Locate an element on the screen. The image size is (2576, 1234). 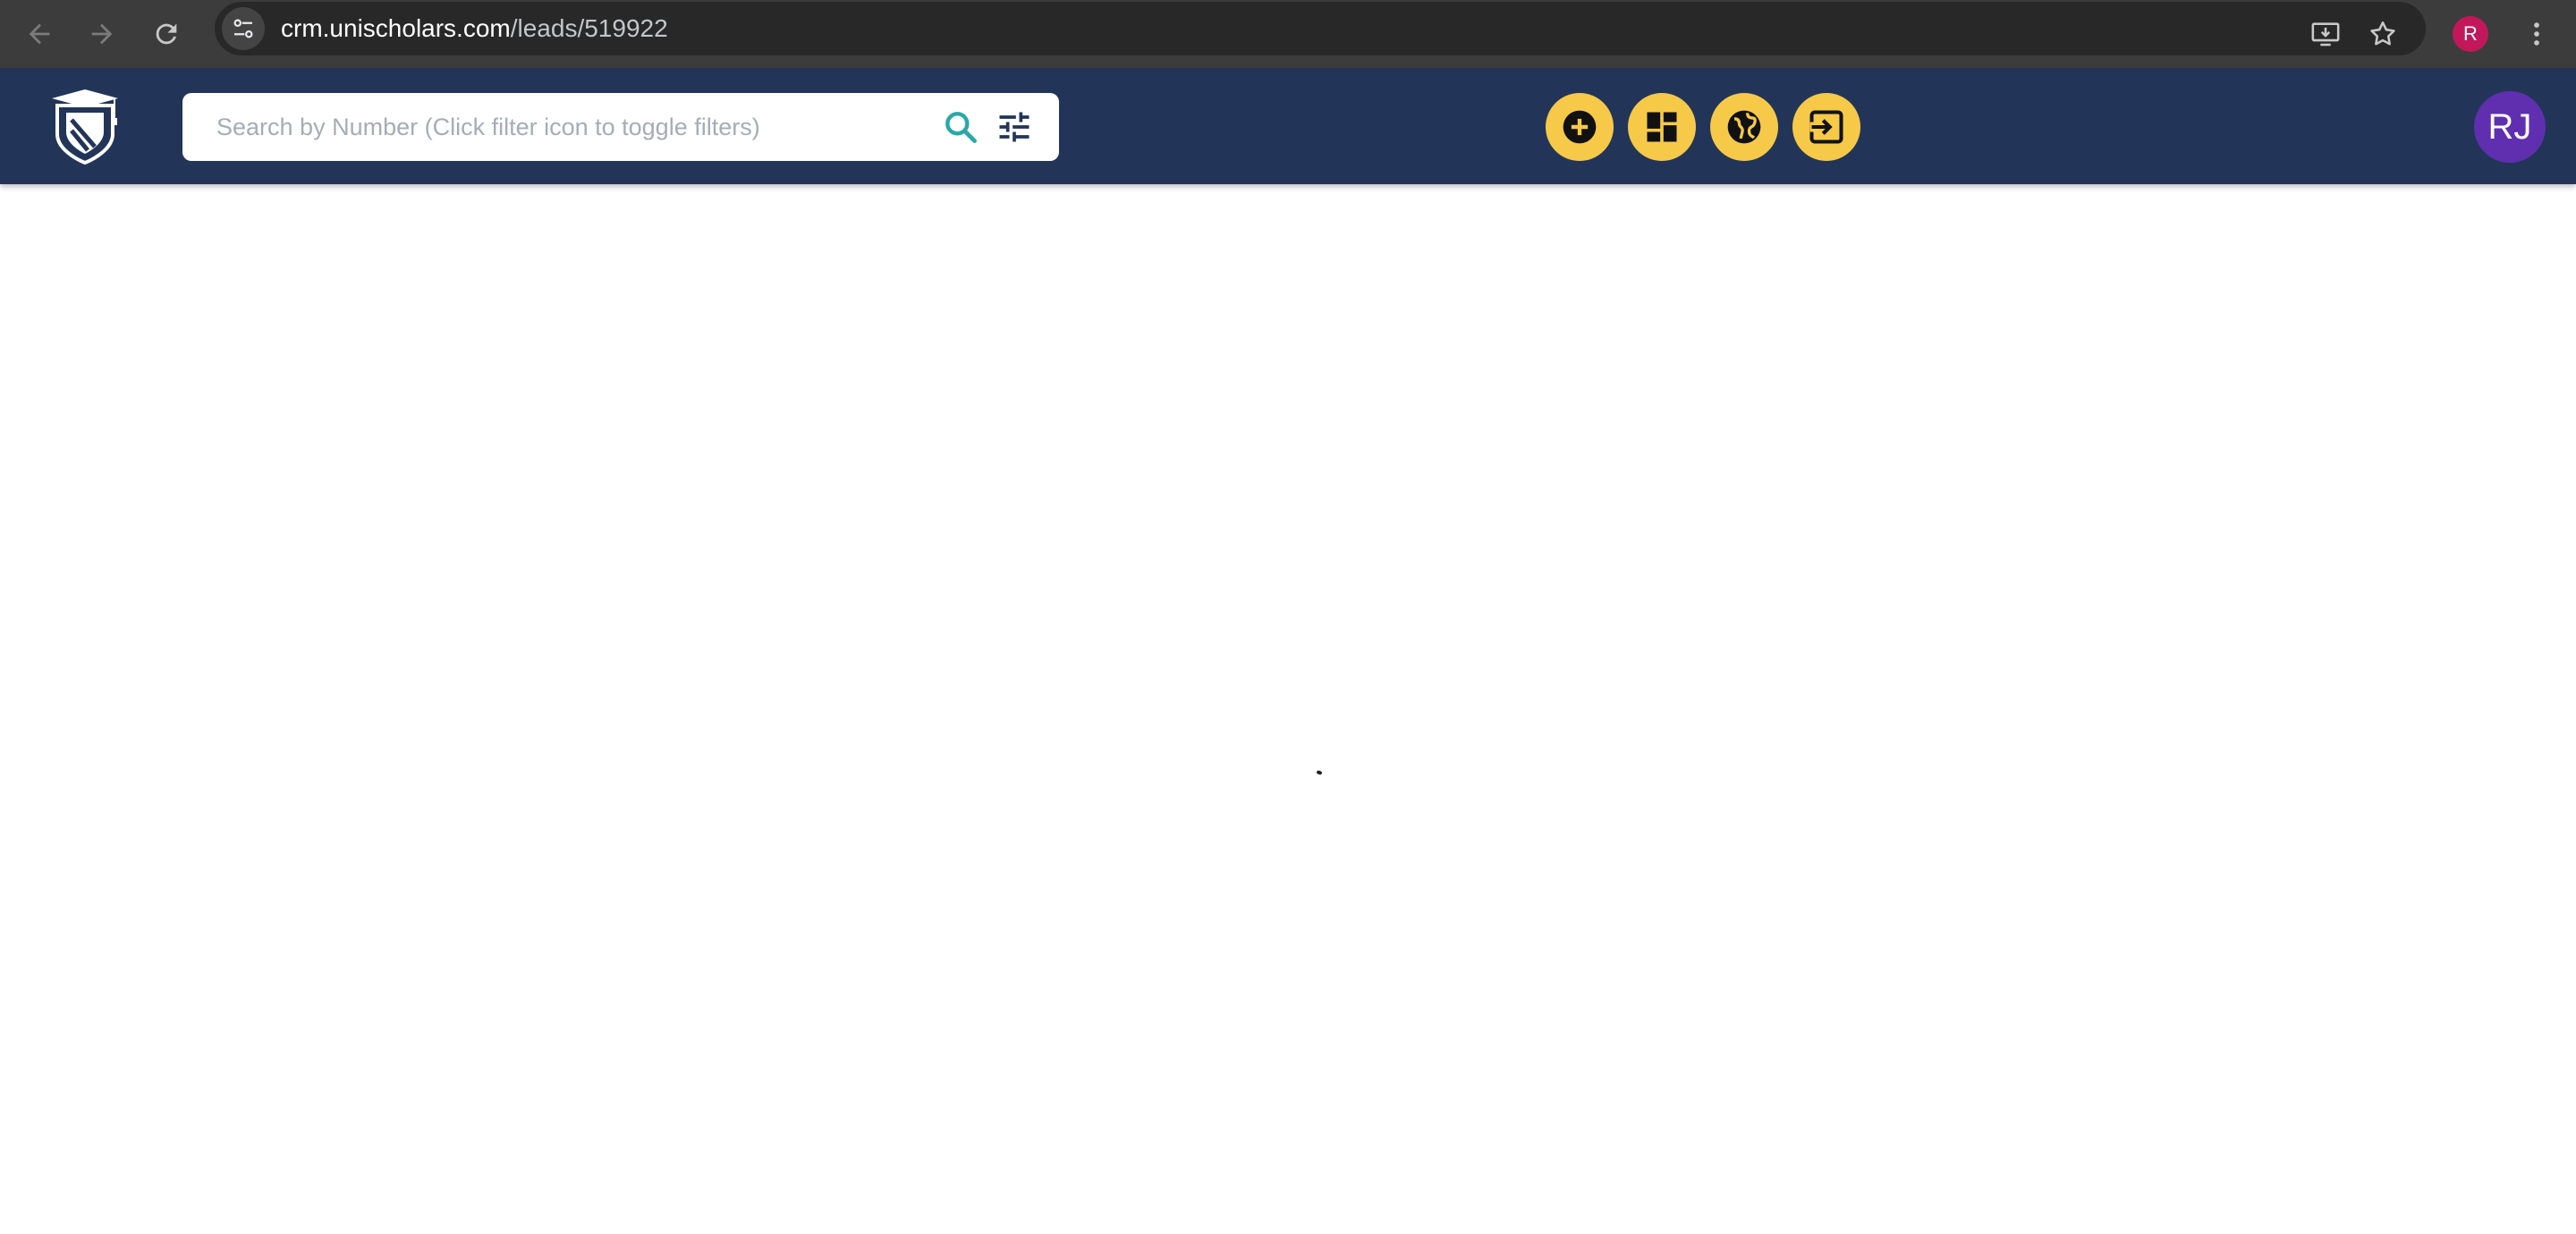
dashboard-button is located at coordinates (1662, 127).